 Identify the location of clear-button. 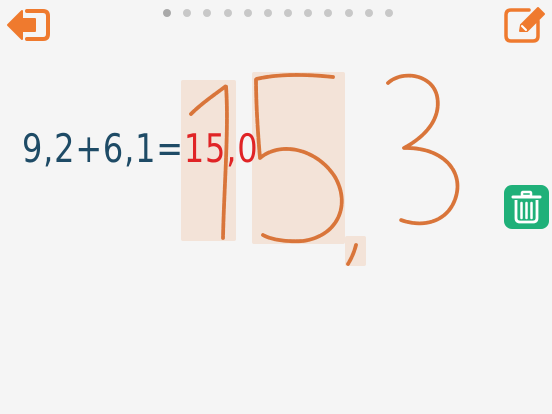
(526, 207).